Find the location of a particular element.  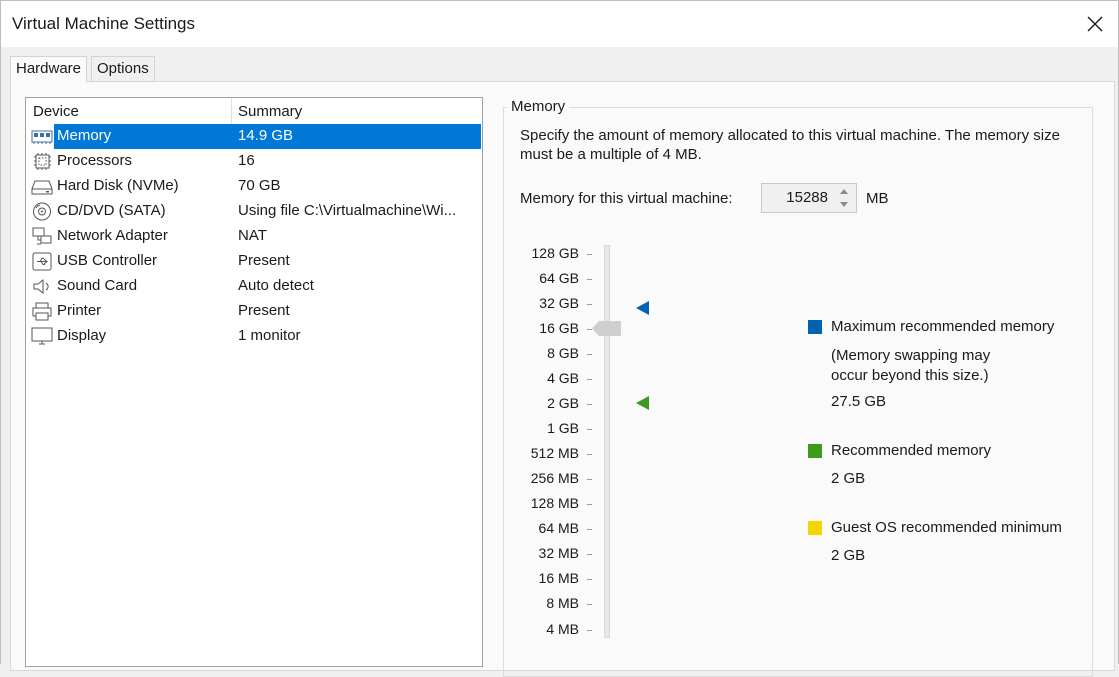

speaker-icon is located at coordinates (41, 286).